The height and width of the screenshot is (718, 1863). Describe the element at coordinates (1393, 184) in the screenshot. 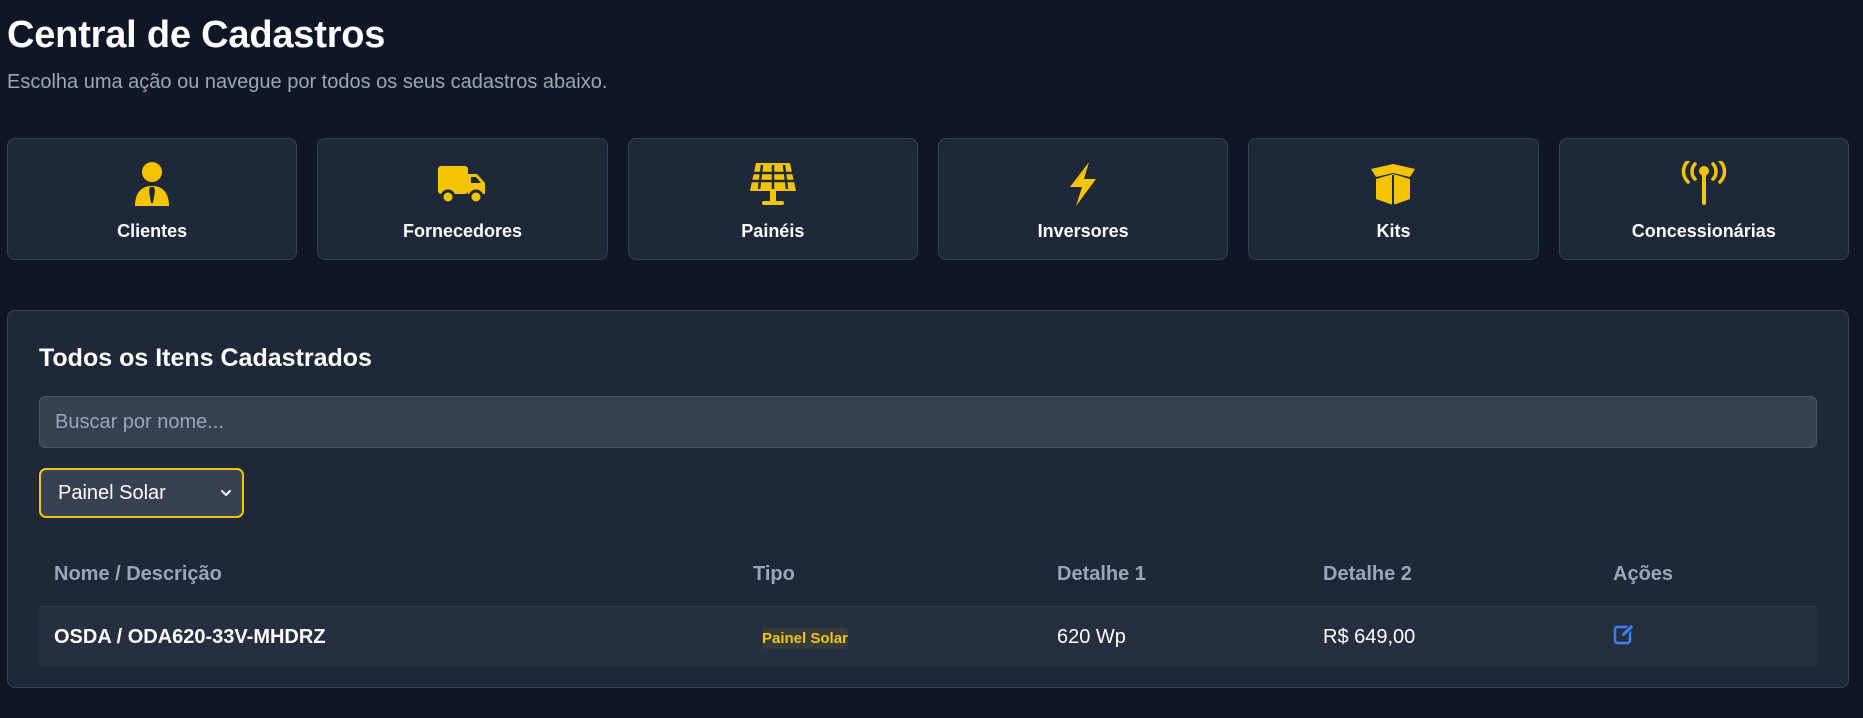

I see `box-open-icon` at that location.